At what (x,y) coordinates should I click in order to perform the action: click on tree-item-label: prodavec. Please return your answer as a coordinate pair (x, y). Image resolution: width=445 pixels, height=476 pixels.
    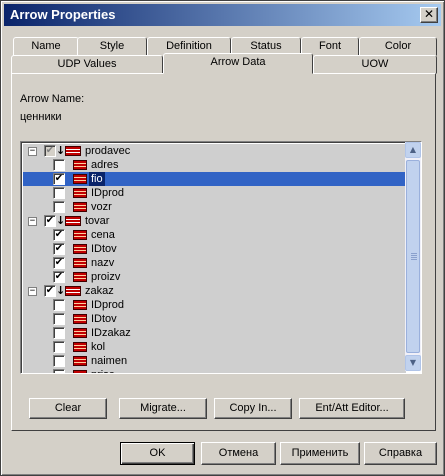
    Looking at the image, I should click on (108, 151).